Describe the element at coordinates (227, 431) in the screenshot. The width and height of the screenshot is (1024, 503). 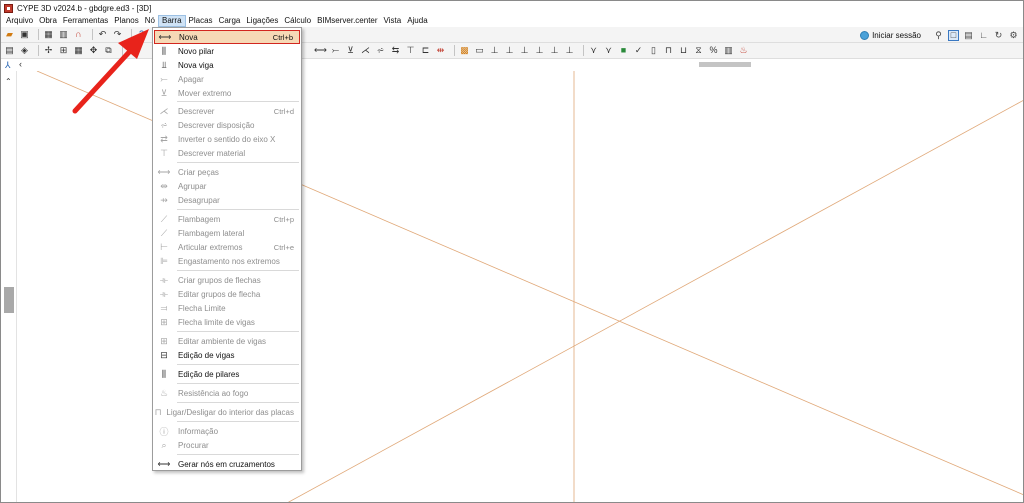
I see `menu-item-info: ⓘ Informação` at that location.